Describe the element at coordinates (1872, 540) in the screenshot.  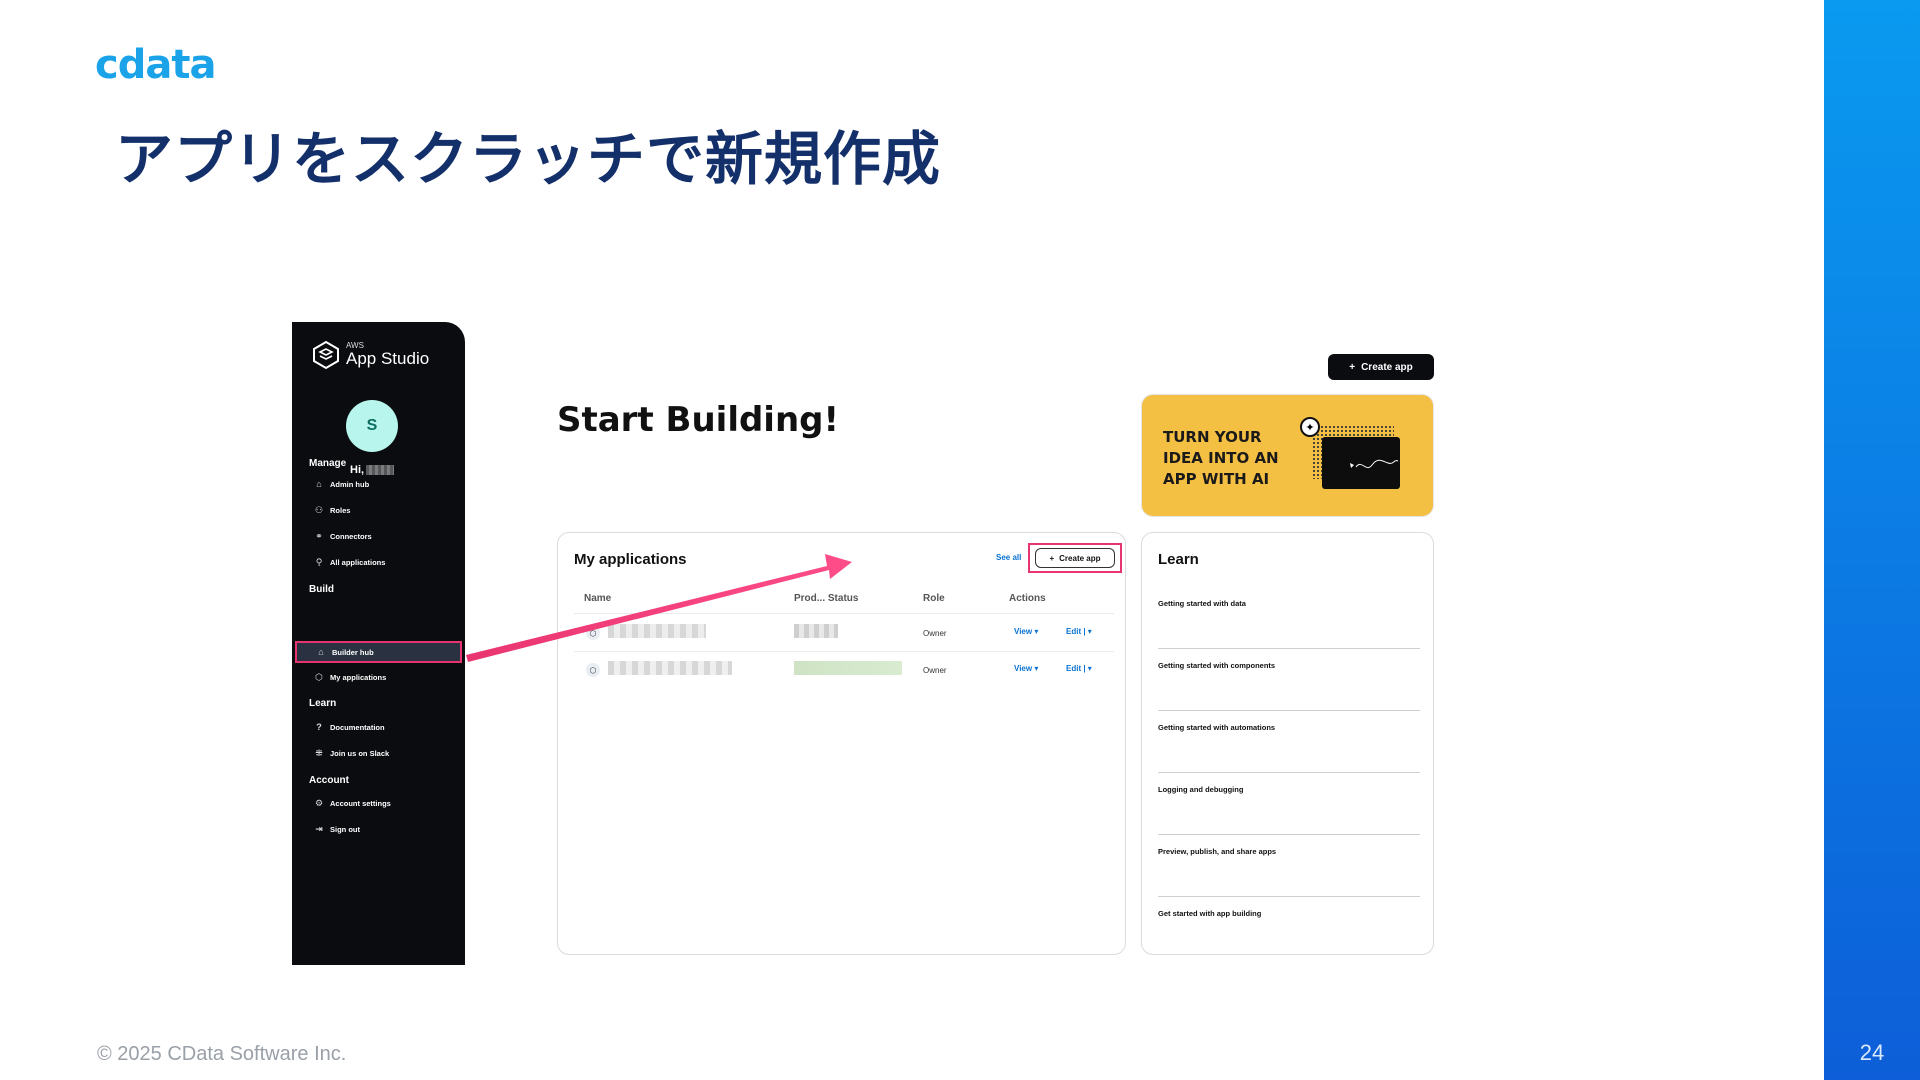
I see `right-accent-band` at that location.